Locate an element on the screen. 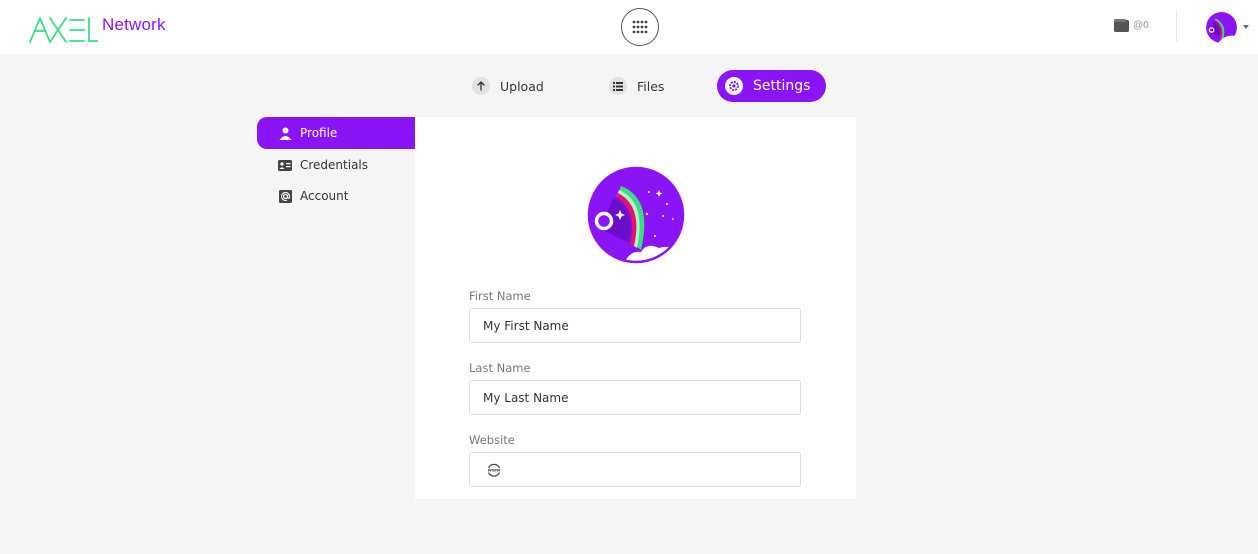  tab-settings: Settings is located at coordinates (771, 86).